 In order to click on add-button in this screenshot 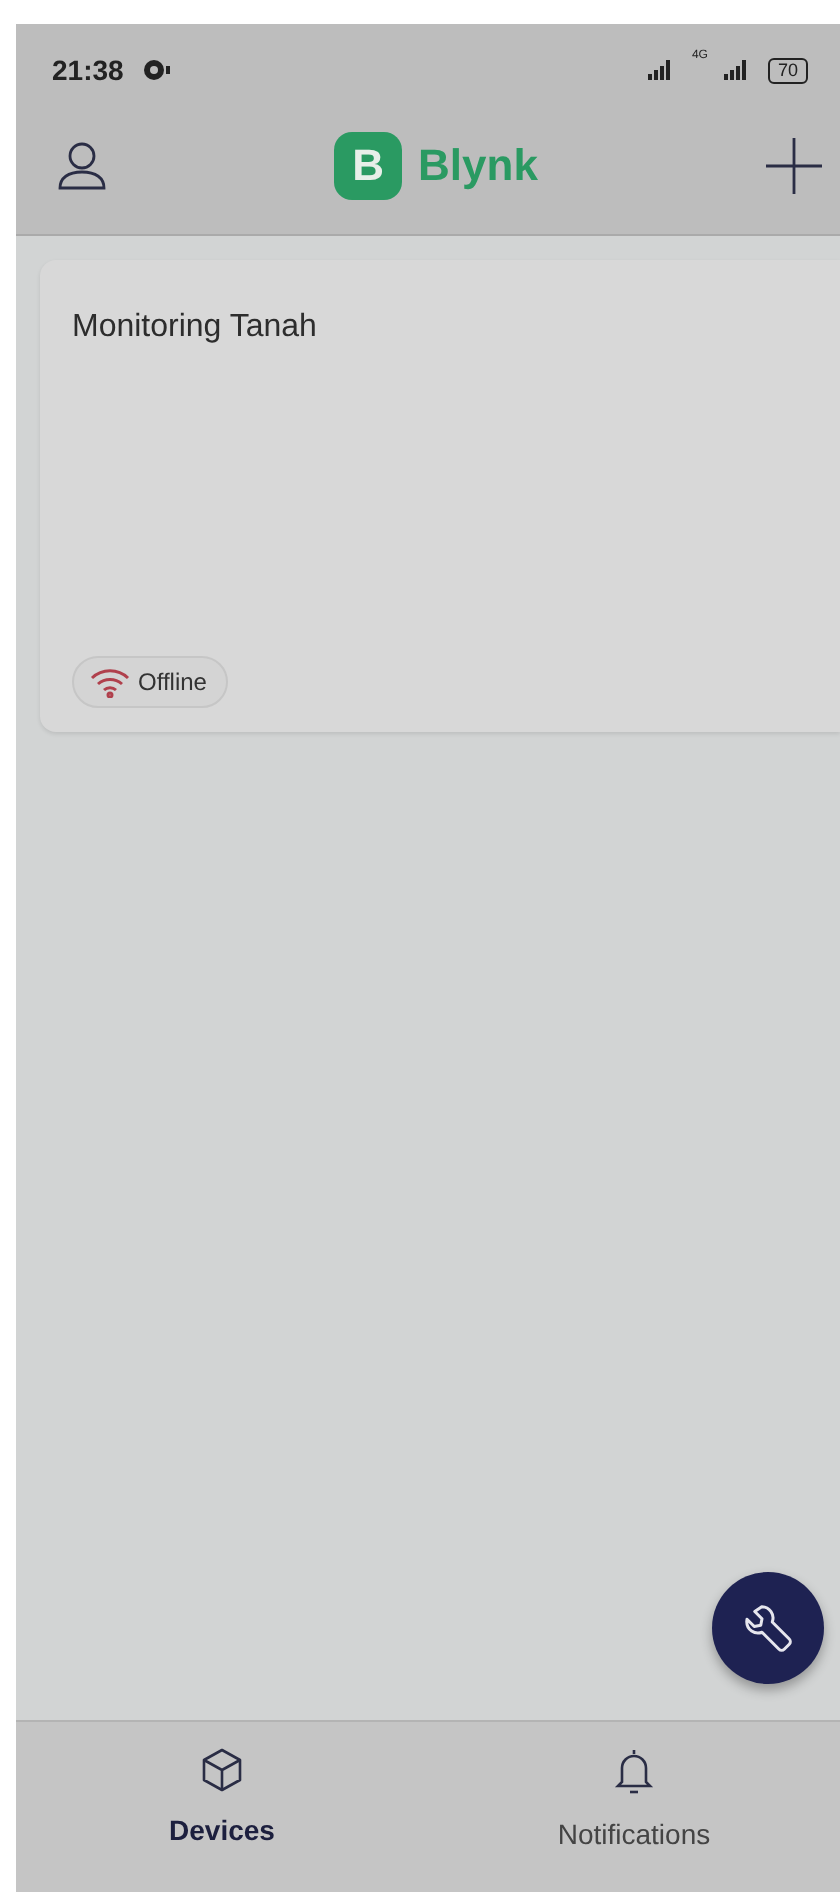, I will do `click(793, 165)`.